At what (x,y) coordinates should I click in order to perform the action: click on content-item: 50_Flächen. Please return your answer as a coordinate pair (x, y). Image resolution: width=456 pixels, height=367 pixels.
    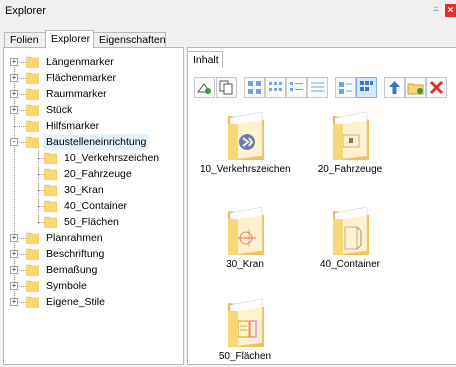
    Looking at the image, I should click on (245, 329).